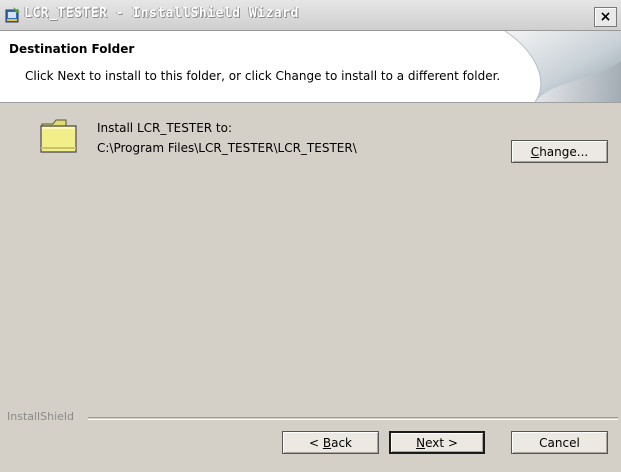 The width and height of the screenshot is (621, 472). Describe the element at coordinates (535, 152) in the screenshot. I see `change-mnemonic: C` at that location.